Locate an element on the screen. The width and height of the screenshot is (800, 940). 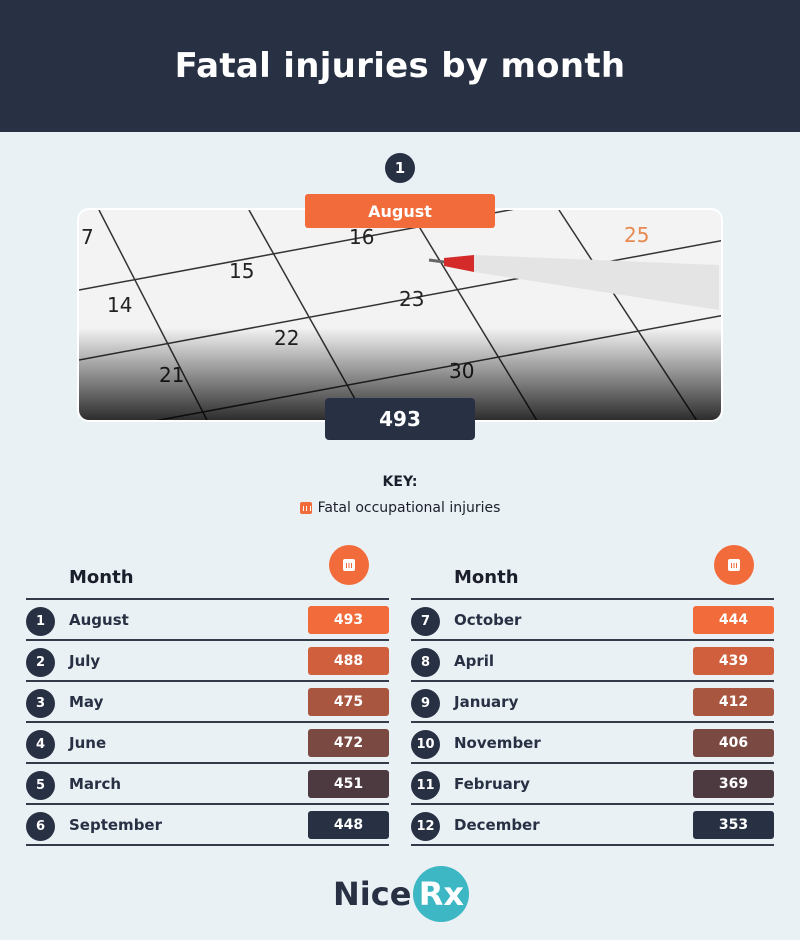
month-name: August is located at coordinates (99, 620).